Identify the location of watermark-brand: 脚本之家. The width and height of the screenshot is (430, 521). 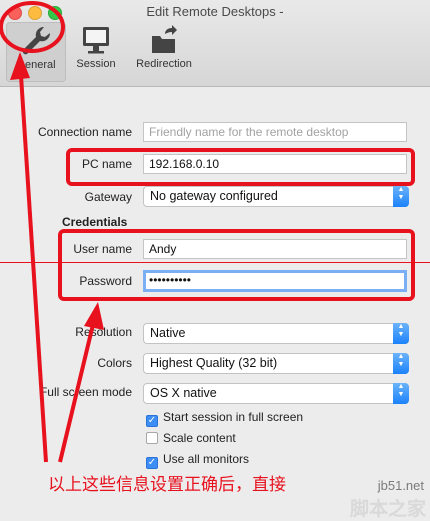
(387, 509).